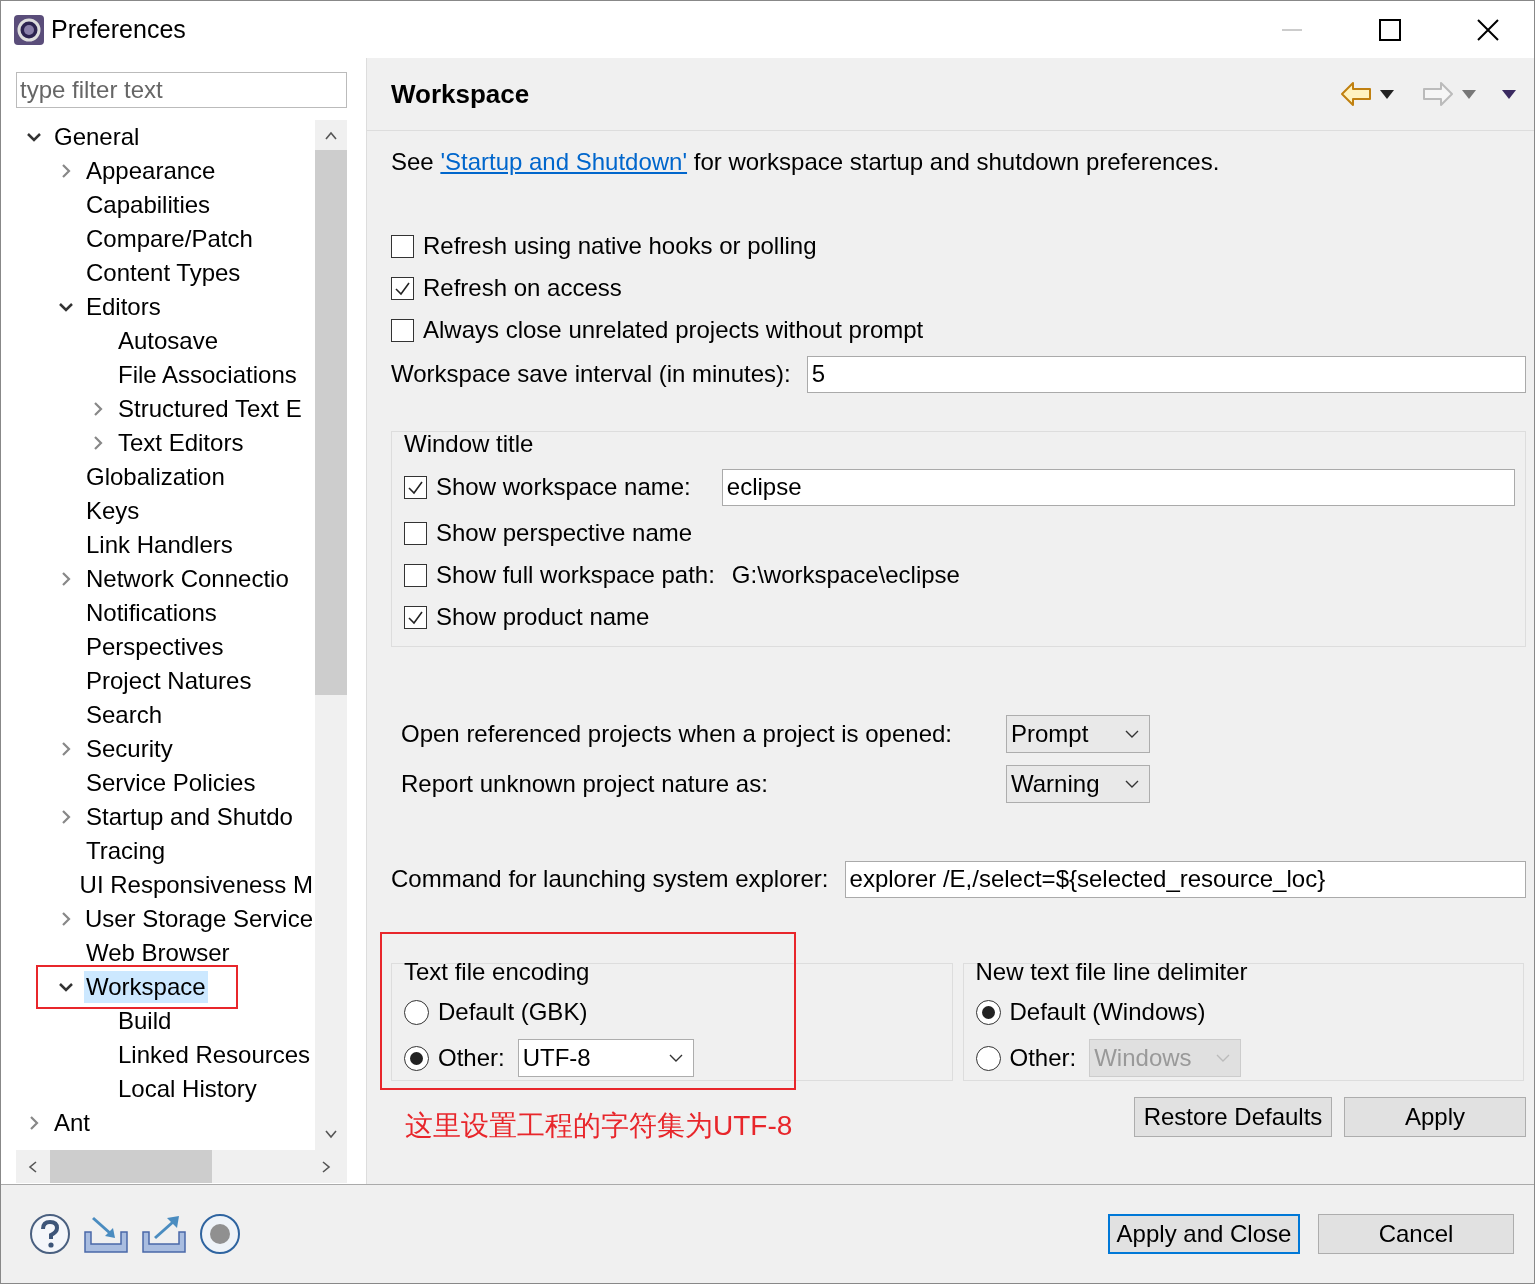  Describe the element at coordinates (1509, 94) in the screenshot. I see `menu-caret-icon` at that location.